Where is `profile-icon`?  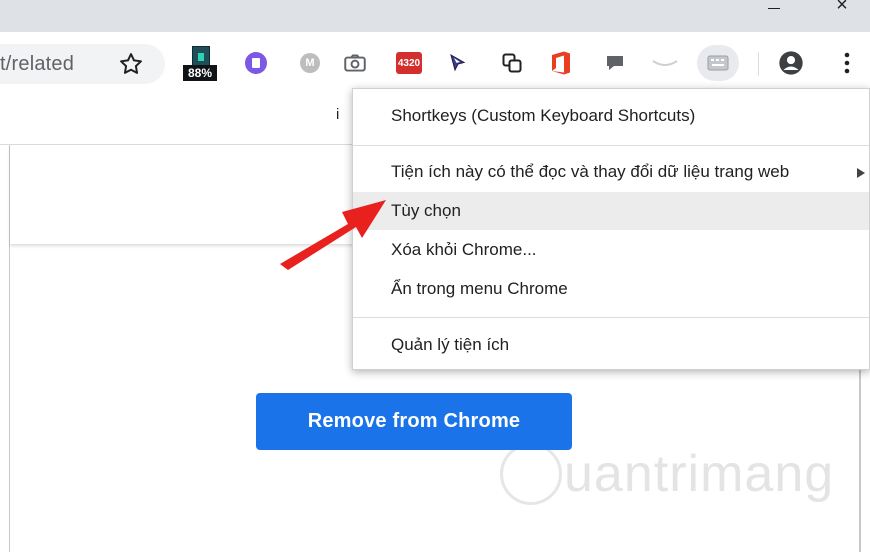 profile-icon is located at coordinates (791, 63).